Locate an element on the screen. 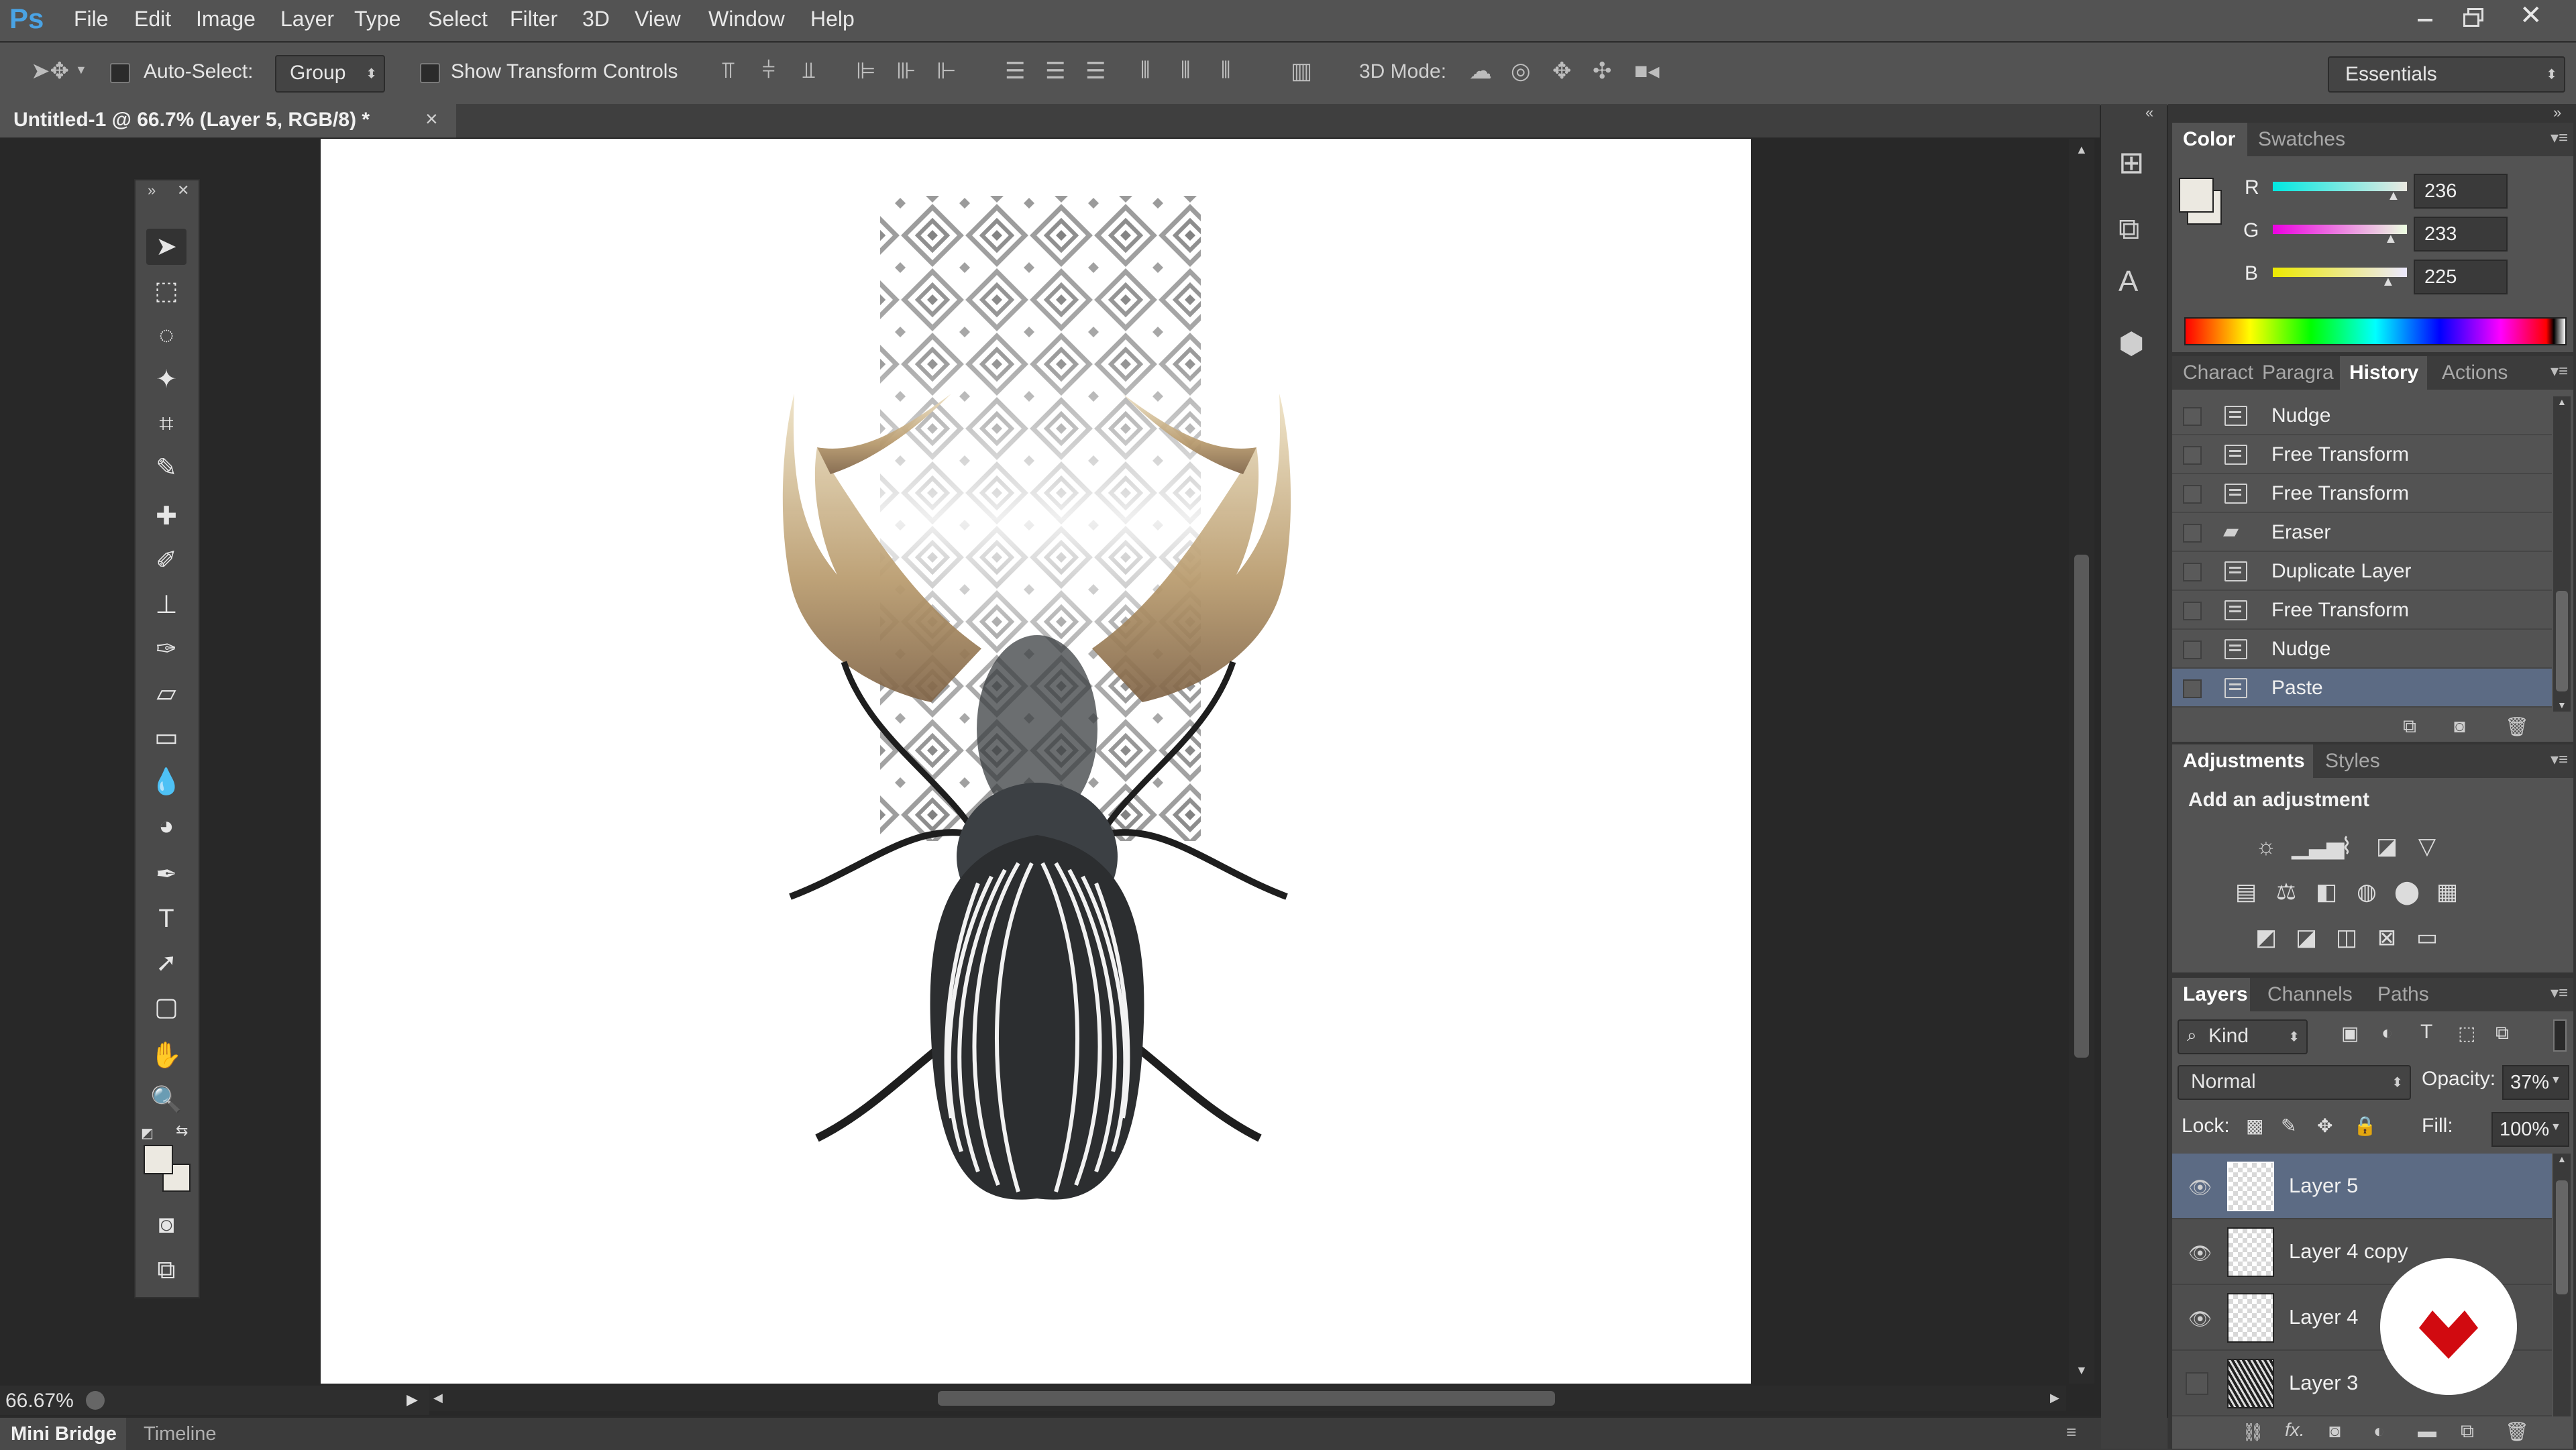 The height and width of the screenshot is (1450, 2576). menu-edit: Edit is located at coordinates (152, 19).